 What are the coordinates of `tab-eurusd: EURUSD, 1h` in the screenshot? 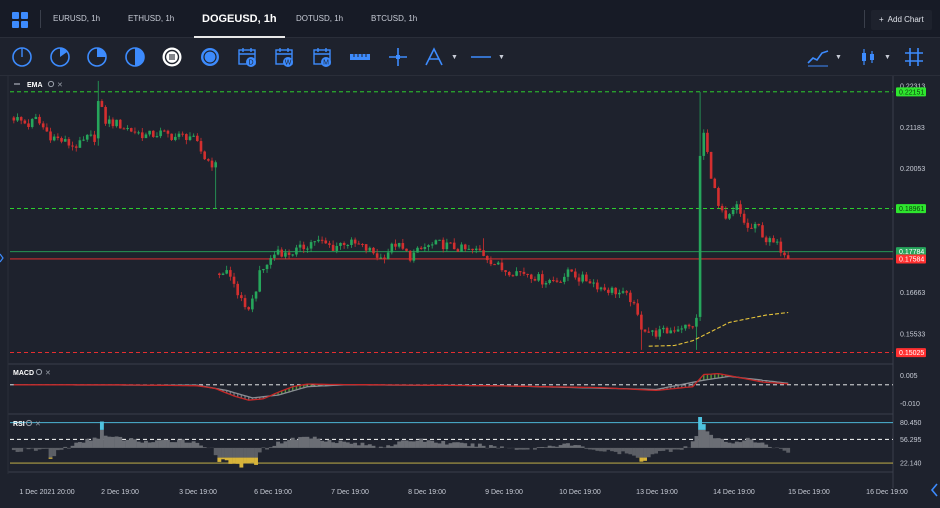 It's located at (76, 19).